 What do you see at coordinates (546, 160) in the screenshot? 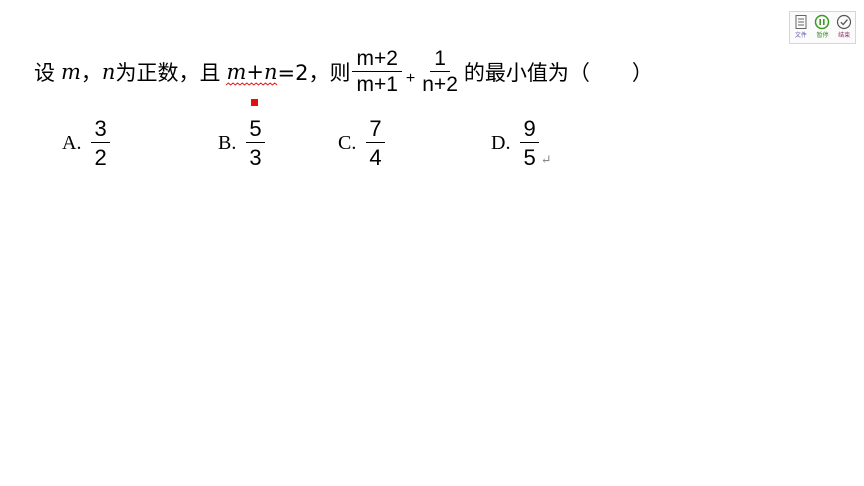
I see `paragraph-return-mark: ↵` at bounding box center [546, 160].